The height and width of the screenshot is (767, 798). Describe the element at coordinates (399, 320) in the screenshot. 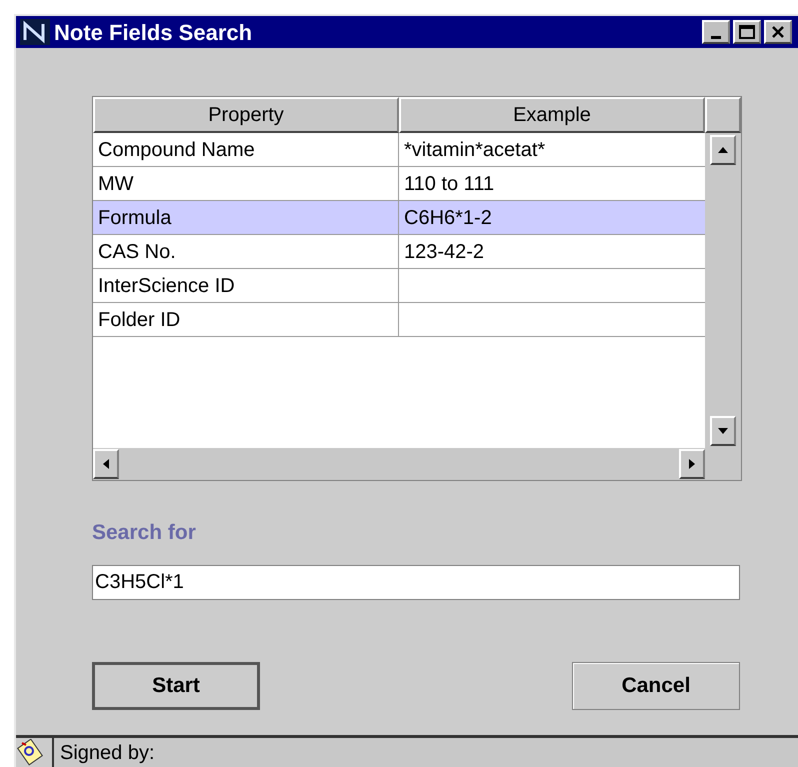

I see `table-row: Folder ID` at that location.